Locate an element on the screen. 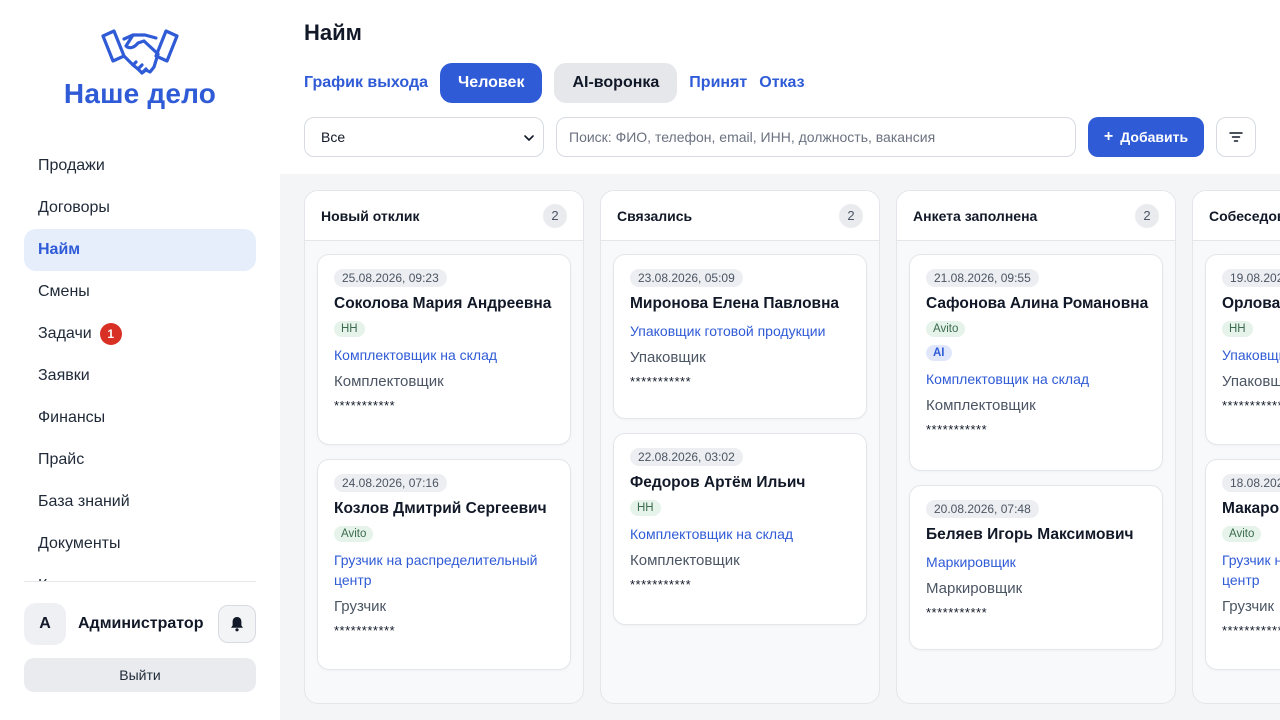 The image size is (1280, 720). user-name: Администратор is located at coordinates (141, 623).